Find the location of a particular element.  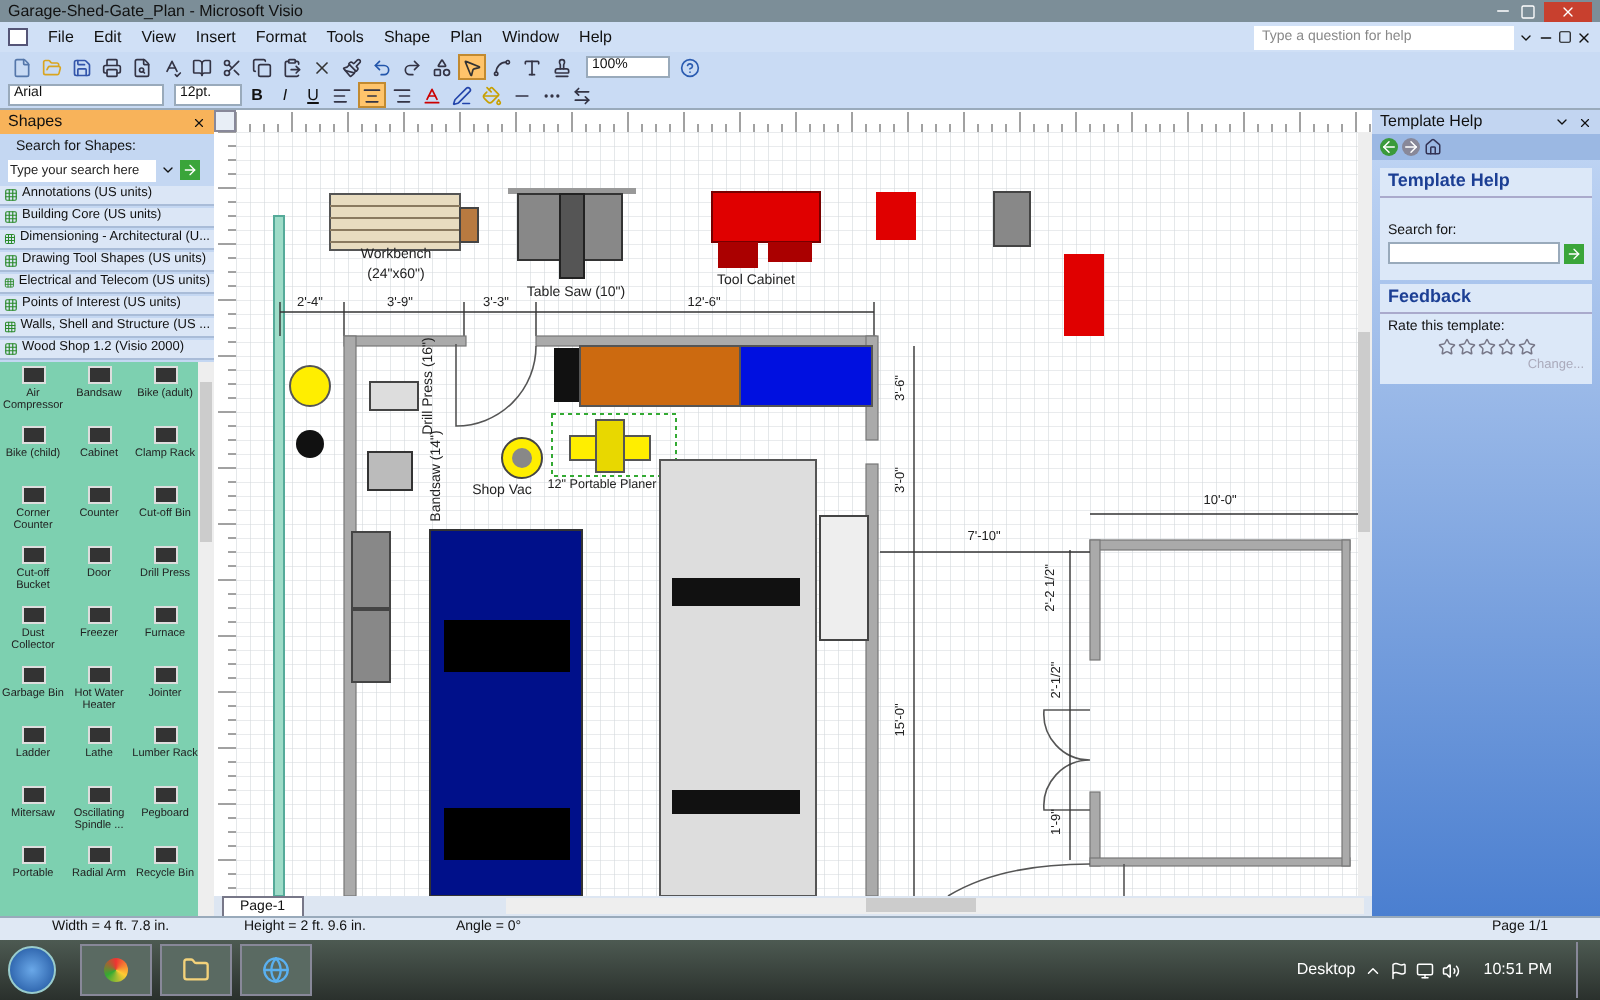

help-icon is located at coordinates (690, 67).